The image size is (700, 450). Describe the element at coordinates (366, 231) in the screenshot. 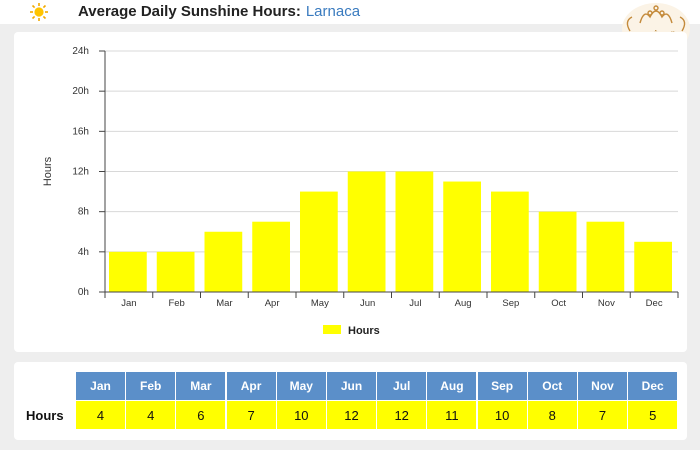

I see `bar-jun` at that location.